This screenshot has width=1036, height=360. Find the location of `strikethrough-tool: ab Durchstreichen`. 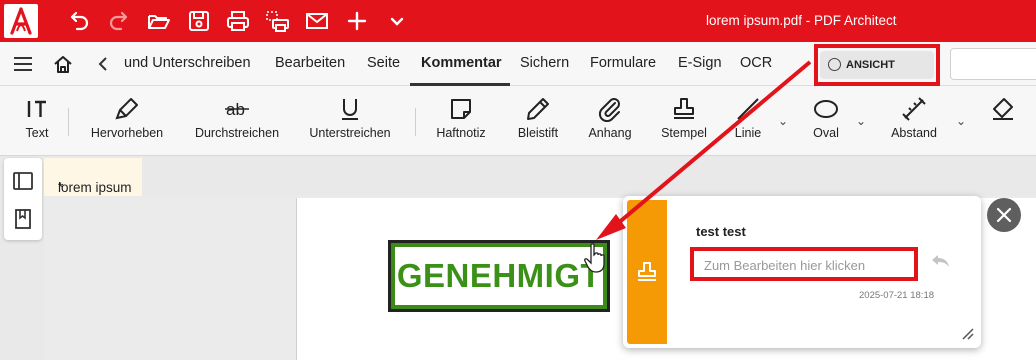

strikethrough-tool: ab Durchstreichen is located at coordinates (237, 121).